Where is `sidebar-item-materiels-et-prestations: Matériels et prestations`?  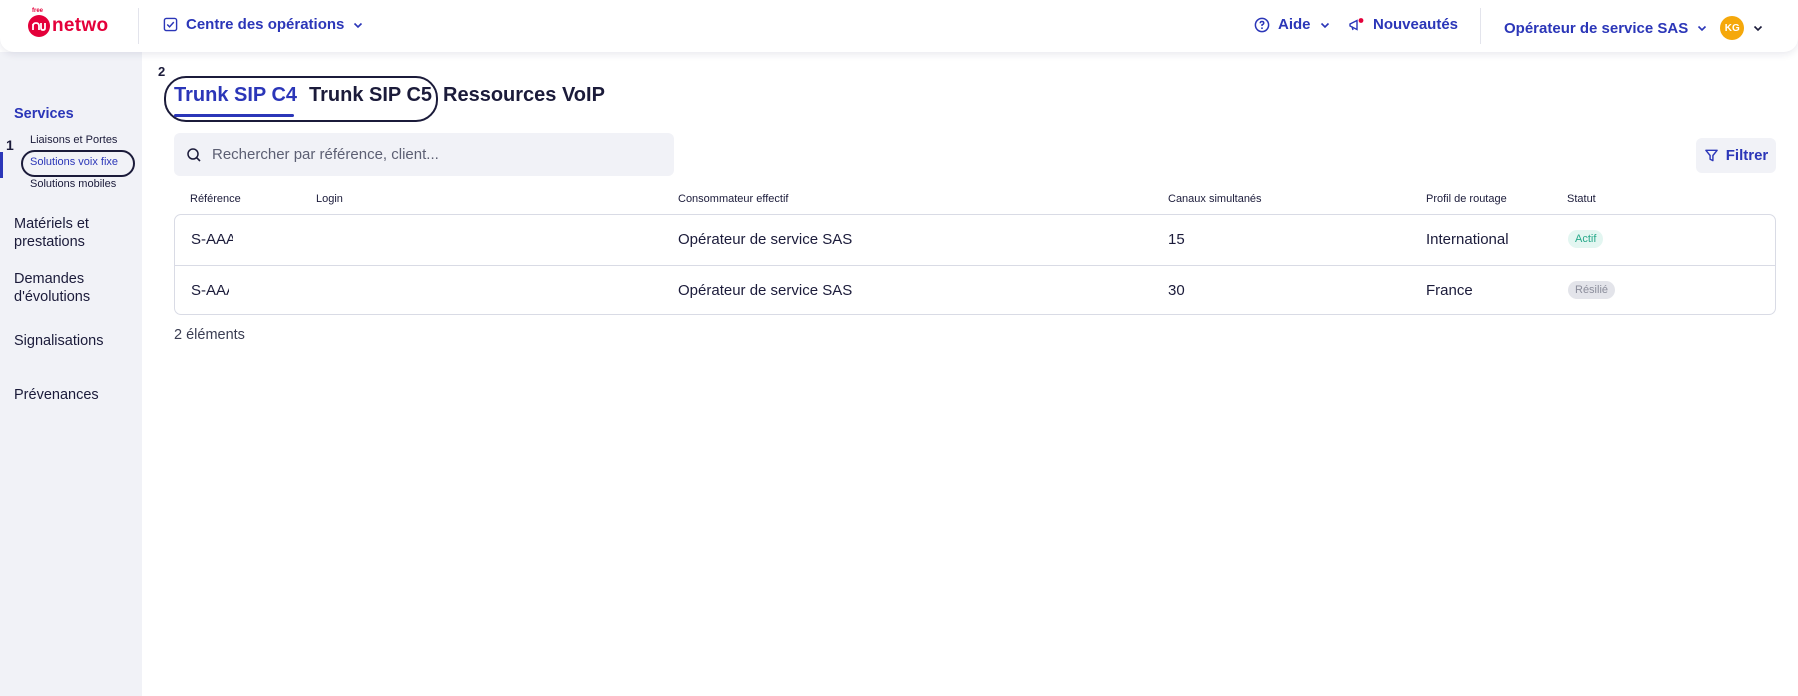
sidebar-item-materiels-et-prestations: Matériels et prestations is located at coordinates (69, 233).